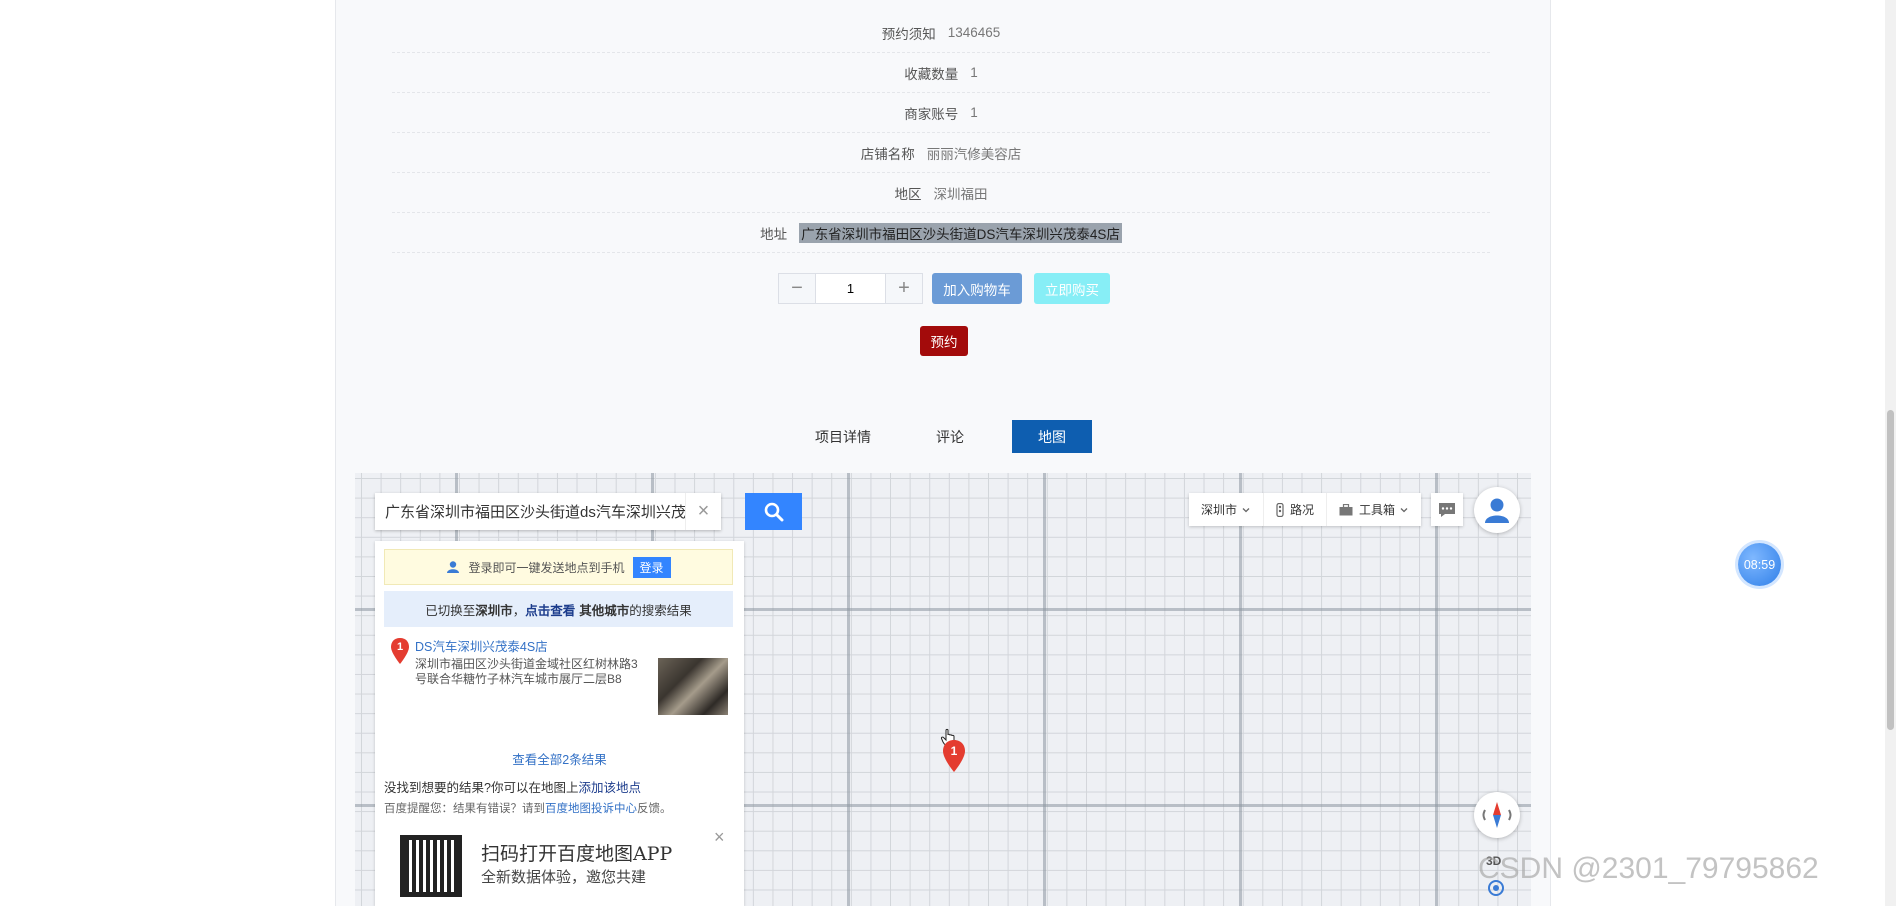 The image size is (1896, 906). I want to click on map-search-button, so click(773, 511).